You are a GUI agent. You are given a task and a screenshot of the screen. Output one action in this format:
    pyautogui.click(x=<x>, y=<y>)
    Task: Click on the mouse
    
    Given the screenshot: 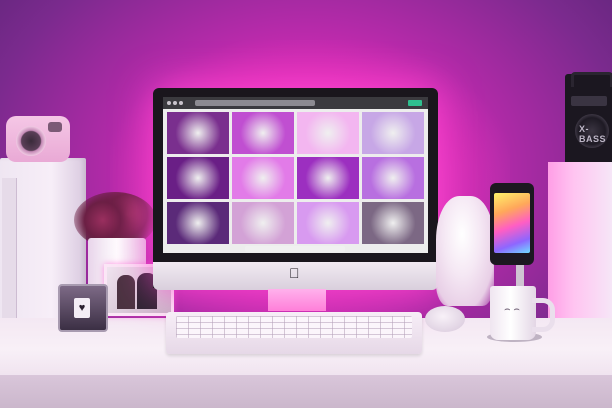 What is the action you would take?
    pyautogui.click(x=445, y=319)
    